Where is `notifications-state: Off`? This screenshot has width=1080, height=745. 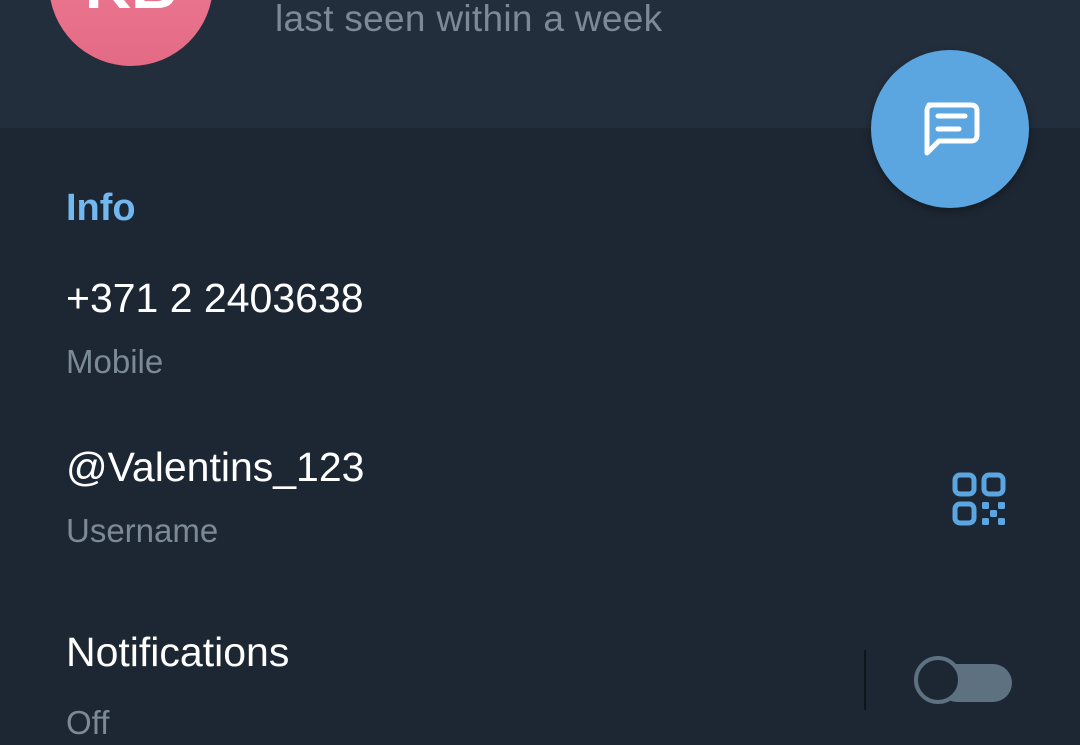
notifications-state: Off is located at coordinates (88, 722).